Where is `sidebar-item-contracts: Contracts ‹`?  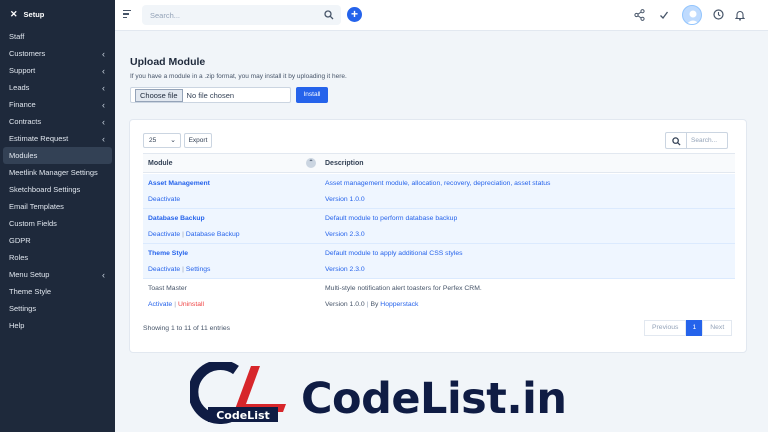
sidebar-item-contracts: Contracts ‹ is located at coordinates (57, 121).